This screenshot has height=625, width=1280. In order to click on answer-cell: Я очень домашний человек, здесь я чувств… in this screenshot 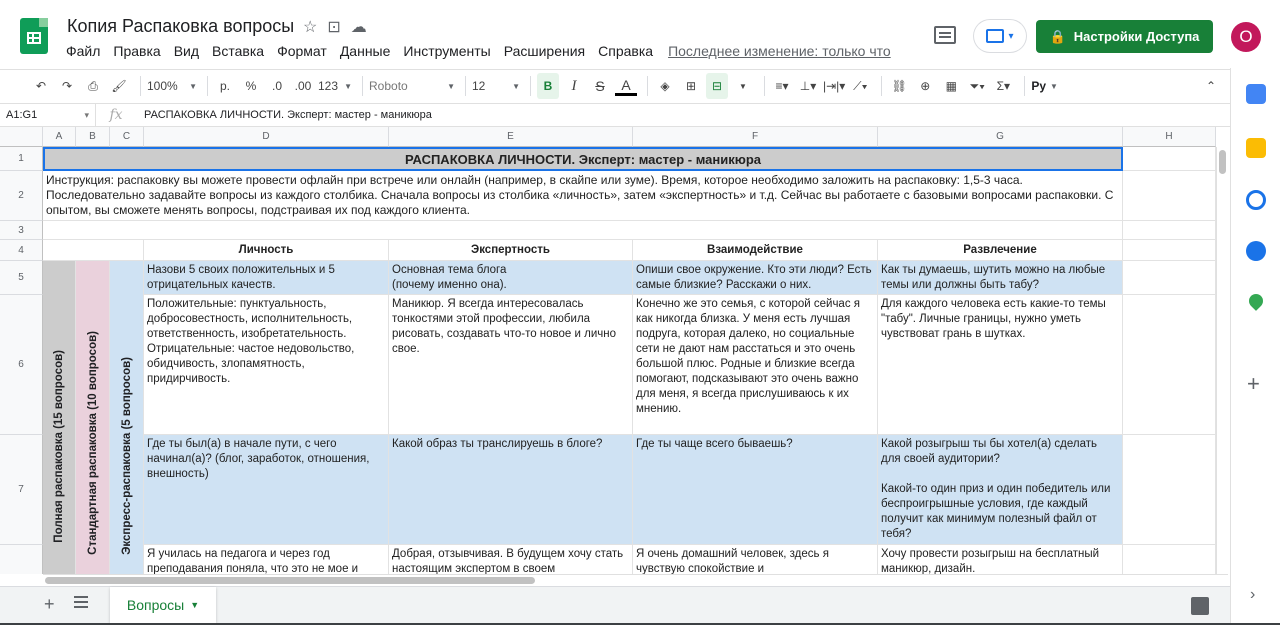, I will do `click(755, 559)`.